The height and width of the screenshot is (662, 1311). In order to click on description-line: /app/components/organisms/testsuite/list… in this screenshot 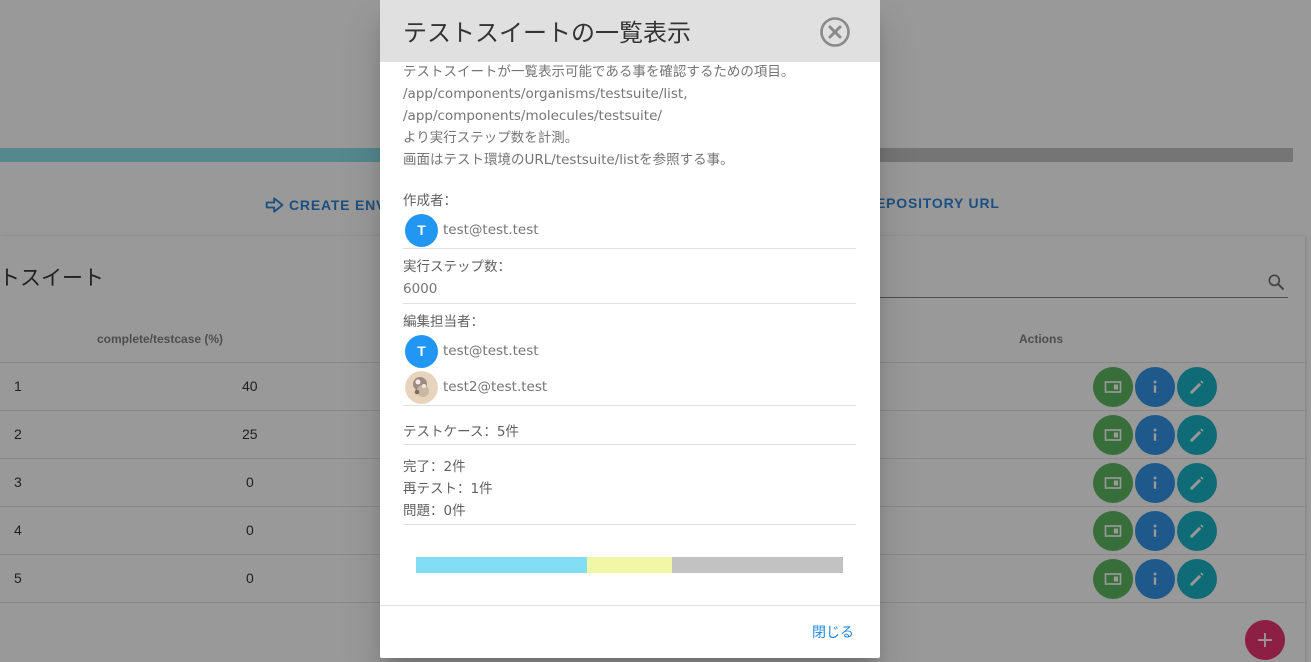, I will do `click(545, 94)`.